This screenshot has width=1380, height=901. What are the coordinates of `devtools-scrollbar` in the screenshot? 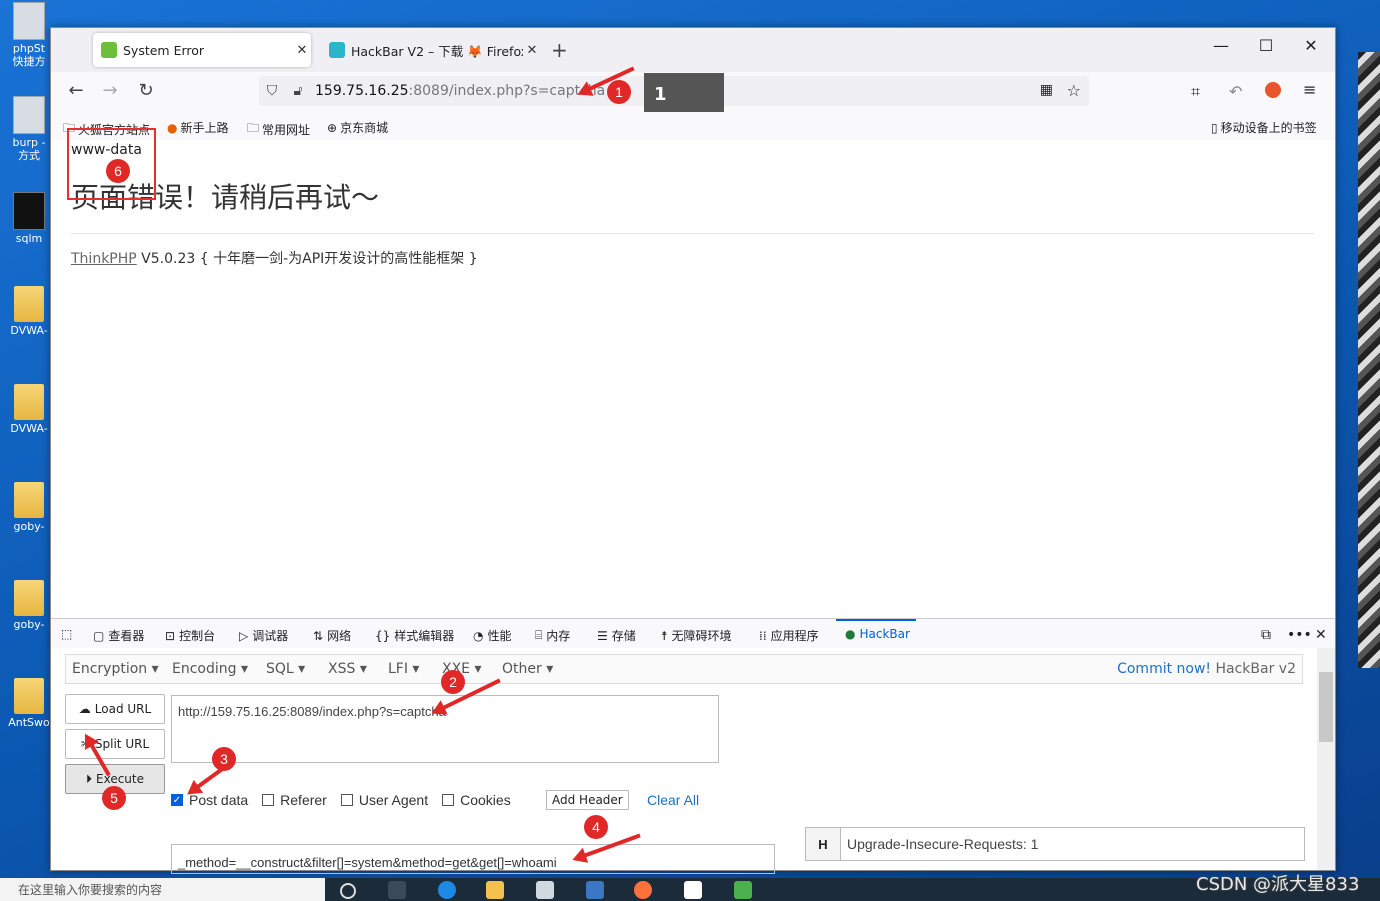 It's located at (1326, 759).